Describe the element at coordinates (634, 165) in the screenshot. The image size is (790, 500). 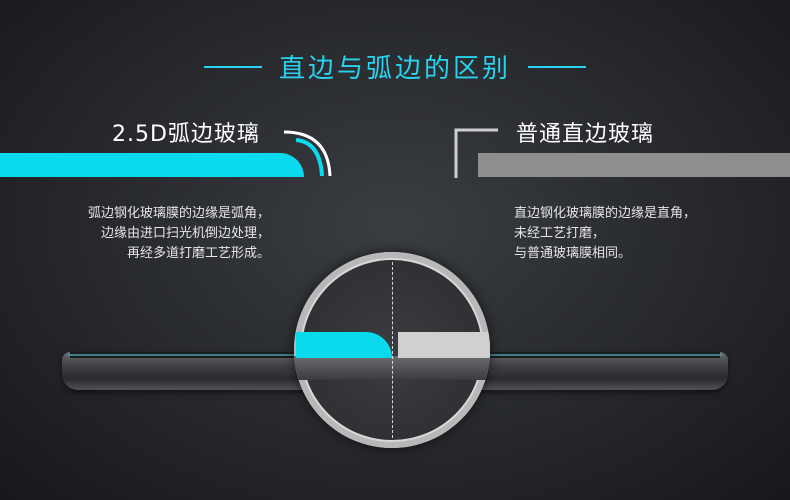
I see `flat-glass-bar` at that location.